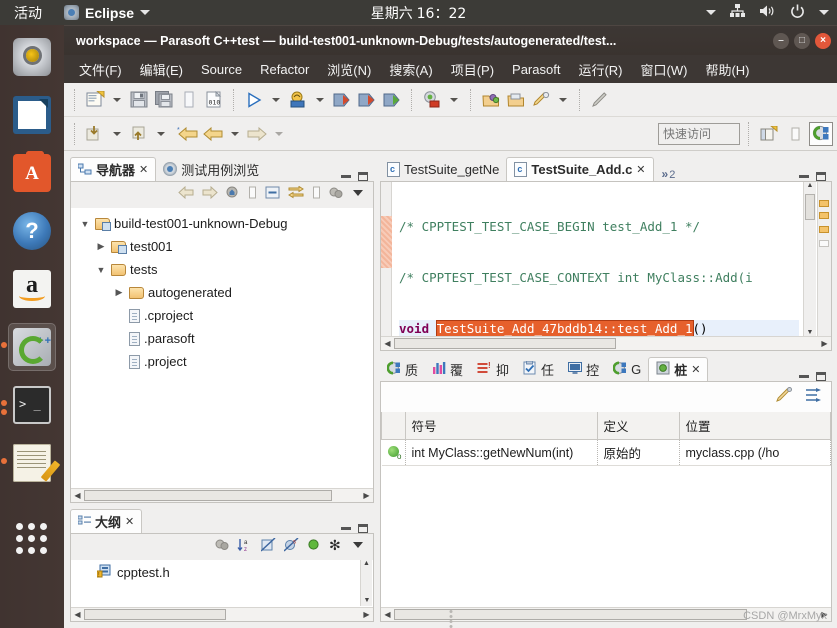  I want to click on filter-icon, so click(336, 195).